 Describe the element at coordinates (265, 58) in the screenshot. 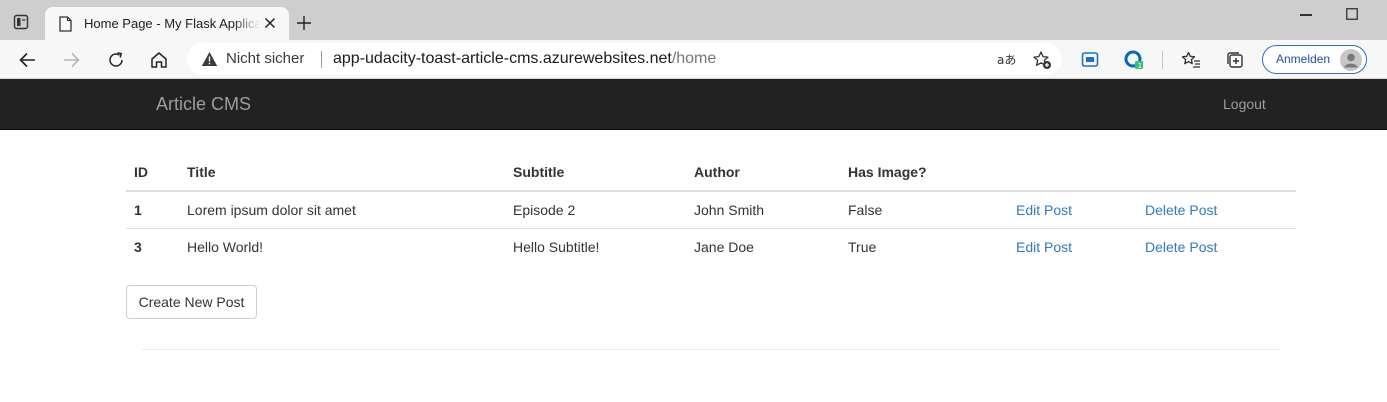

I see `security-status: Nicht sicher` at that location.